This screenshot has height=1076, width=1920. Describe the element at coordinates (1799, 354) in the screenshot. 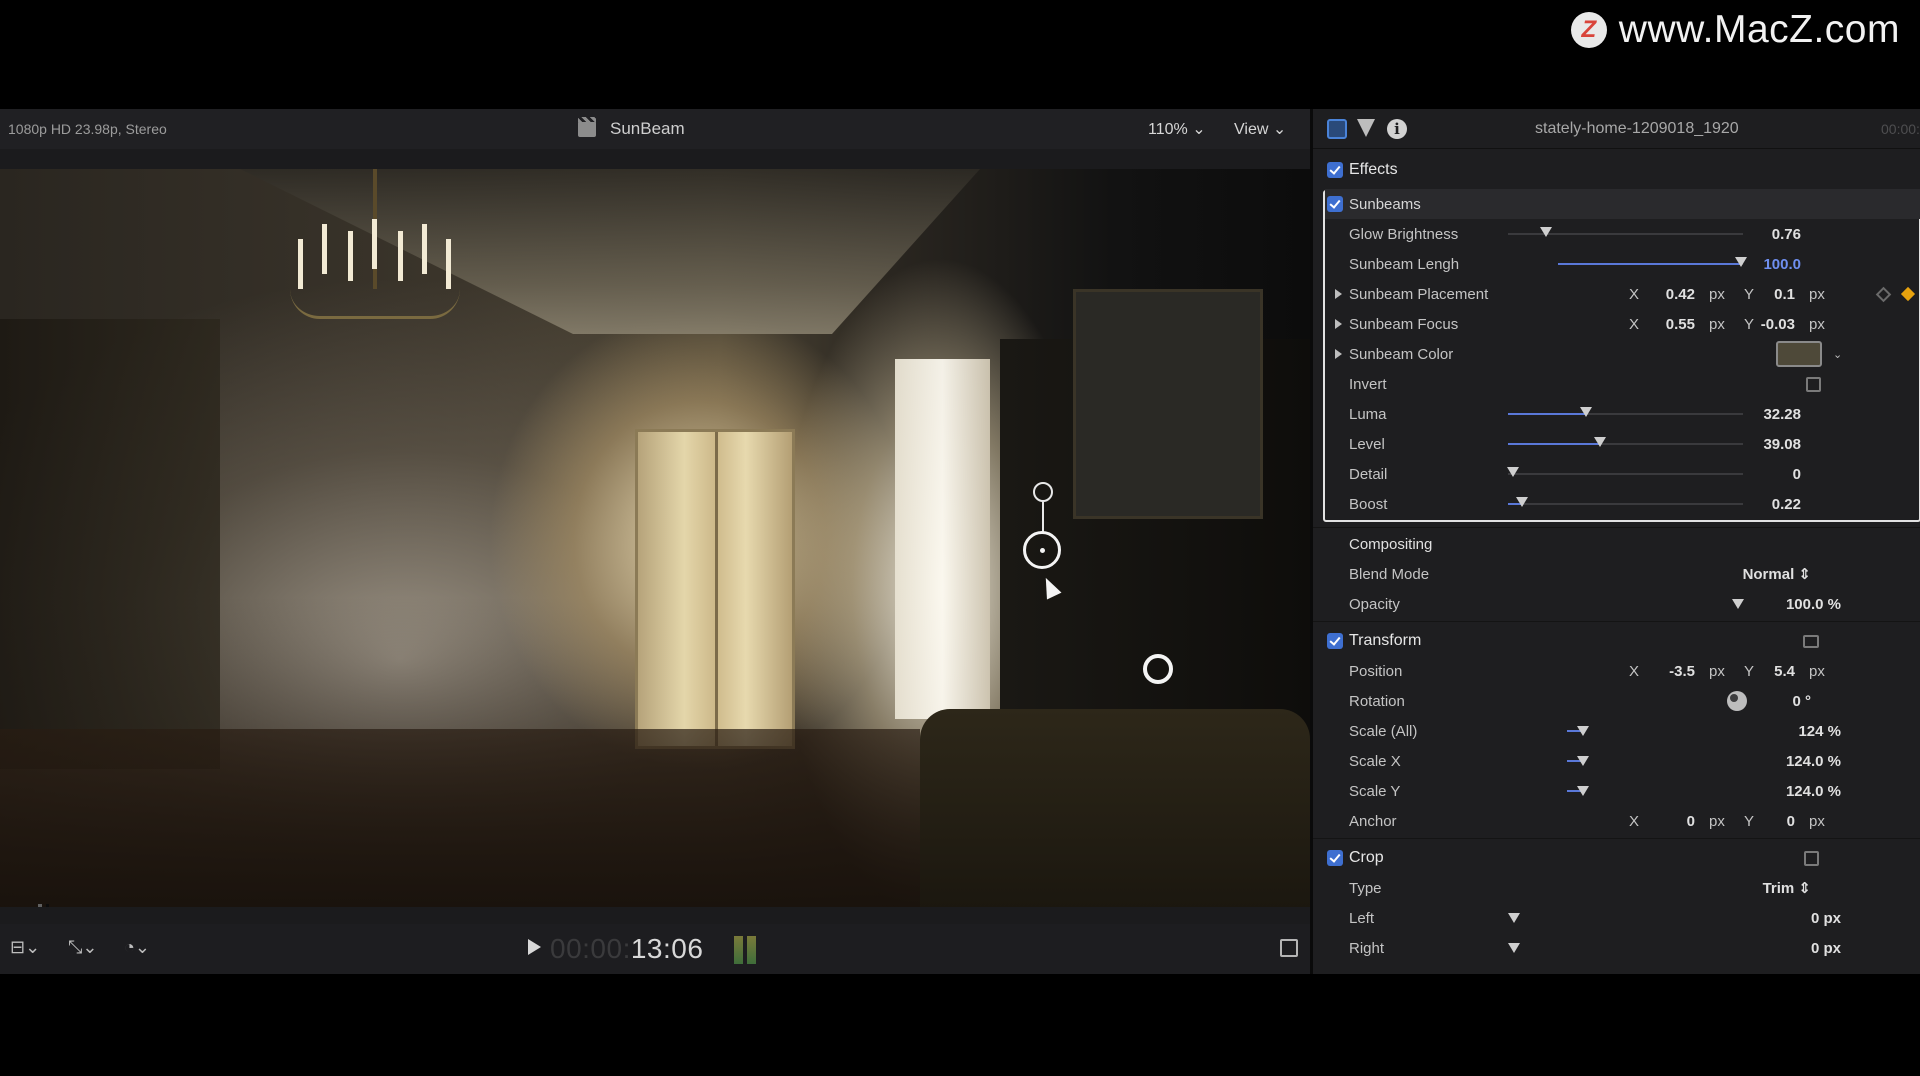

I see `sunbeam-color-well` at that location.